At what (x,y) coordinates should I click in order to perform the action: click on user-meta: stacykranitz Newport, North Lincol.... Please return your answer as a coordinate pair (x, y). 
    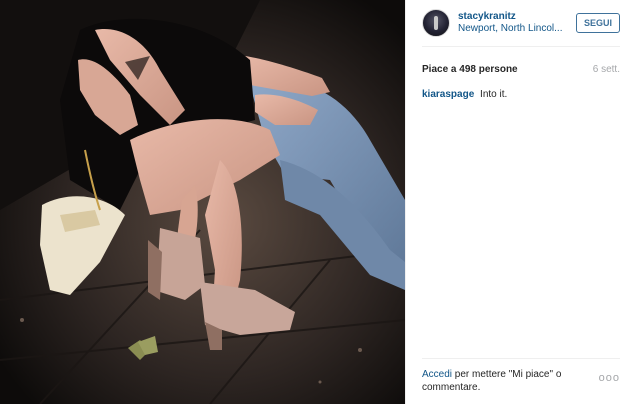
    Looking at the image, I should click on (514, 23).